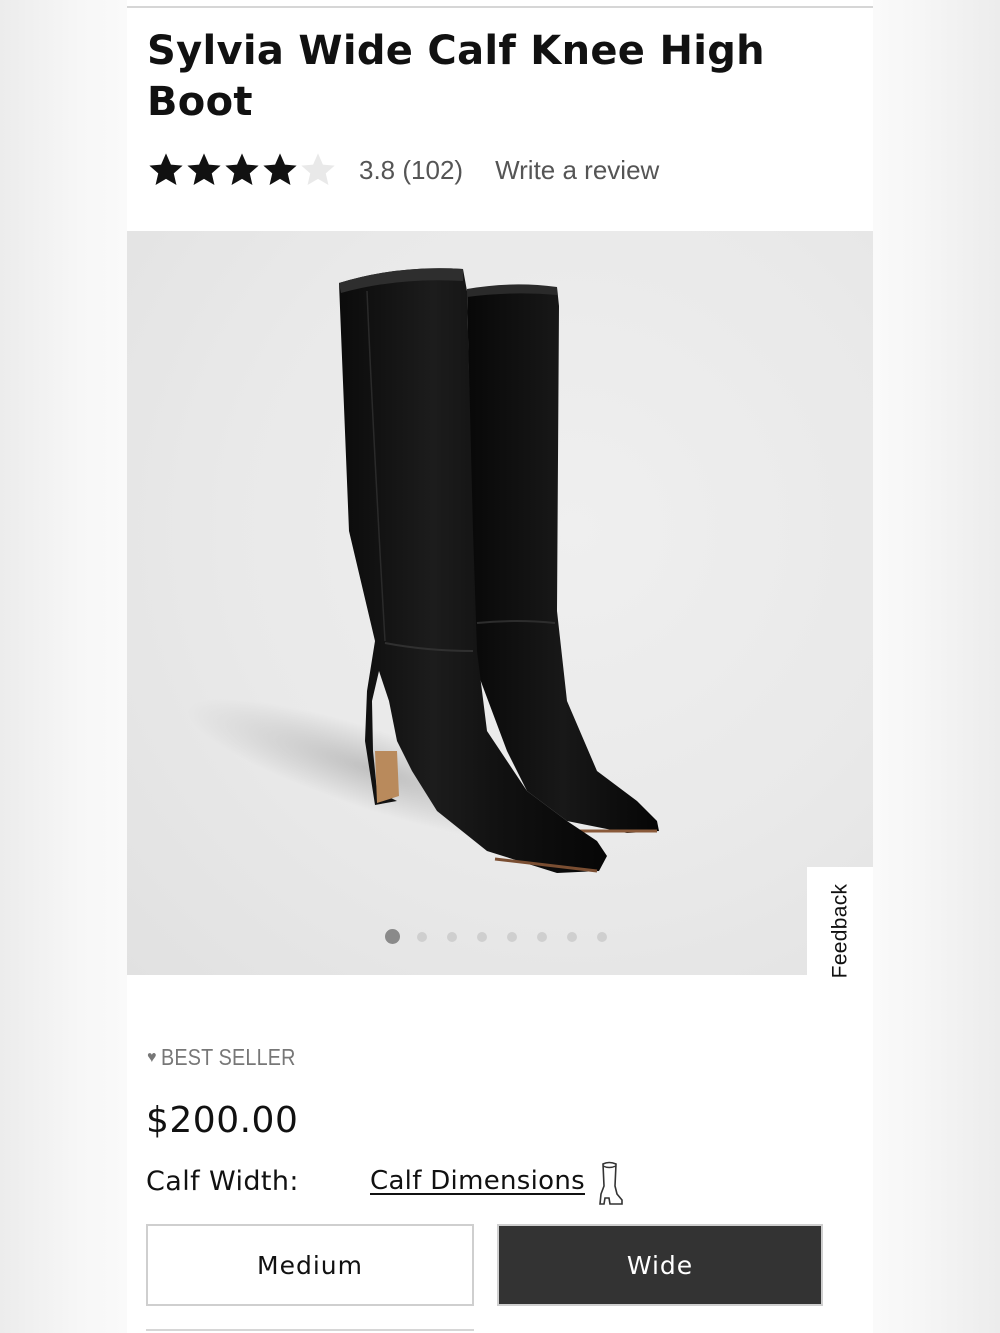 This screenshot has width=1000, height=1333. I want to click on feedback-label: Feedback, so click(839, 931).